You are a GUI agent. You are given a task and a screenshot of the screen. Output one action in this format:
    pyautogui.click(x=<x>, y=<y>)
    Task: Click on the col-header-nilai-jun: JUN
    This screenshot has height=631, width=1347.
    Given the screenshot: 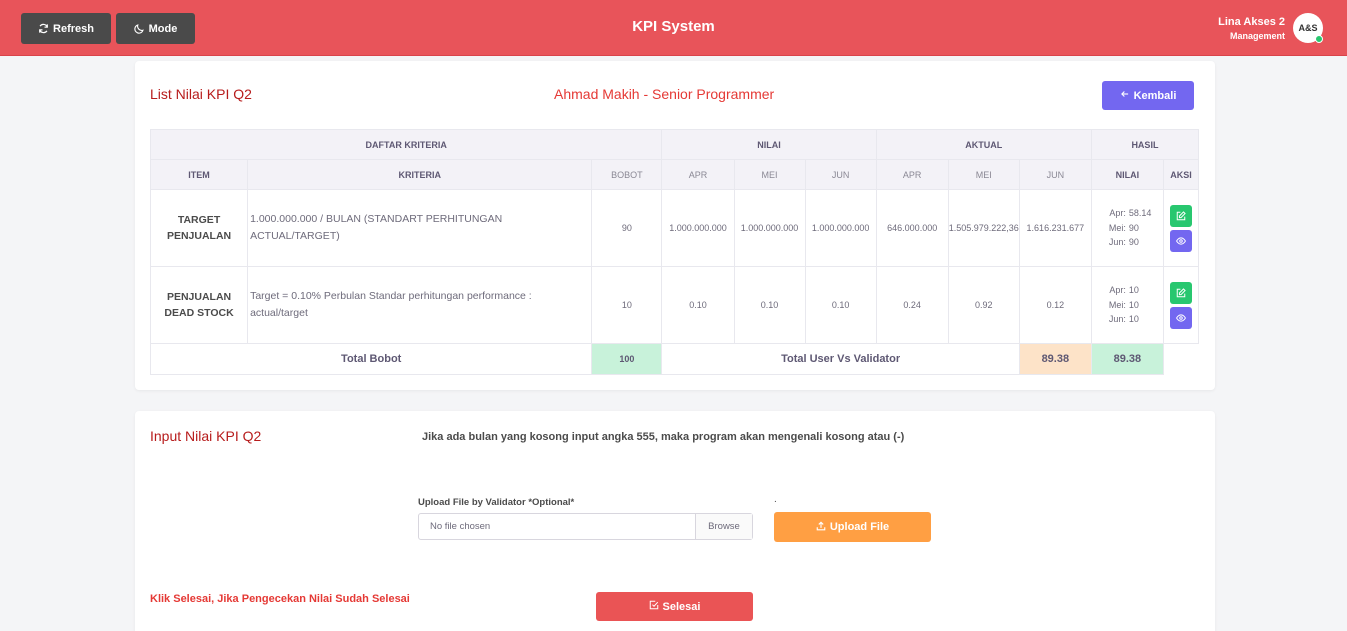 What is the action you would take?
    pyautogui.click(x=840, y=174)
    